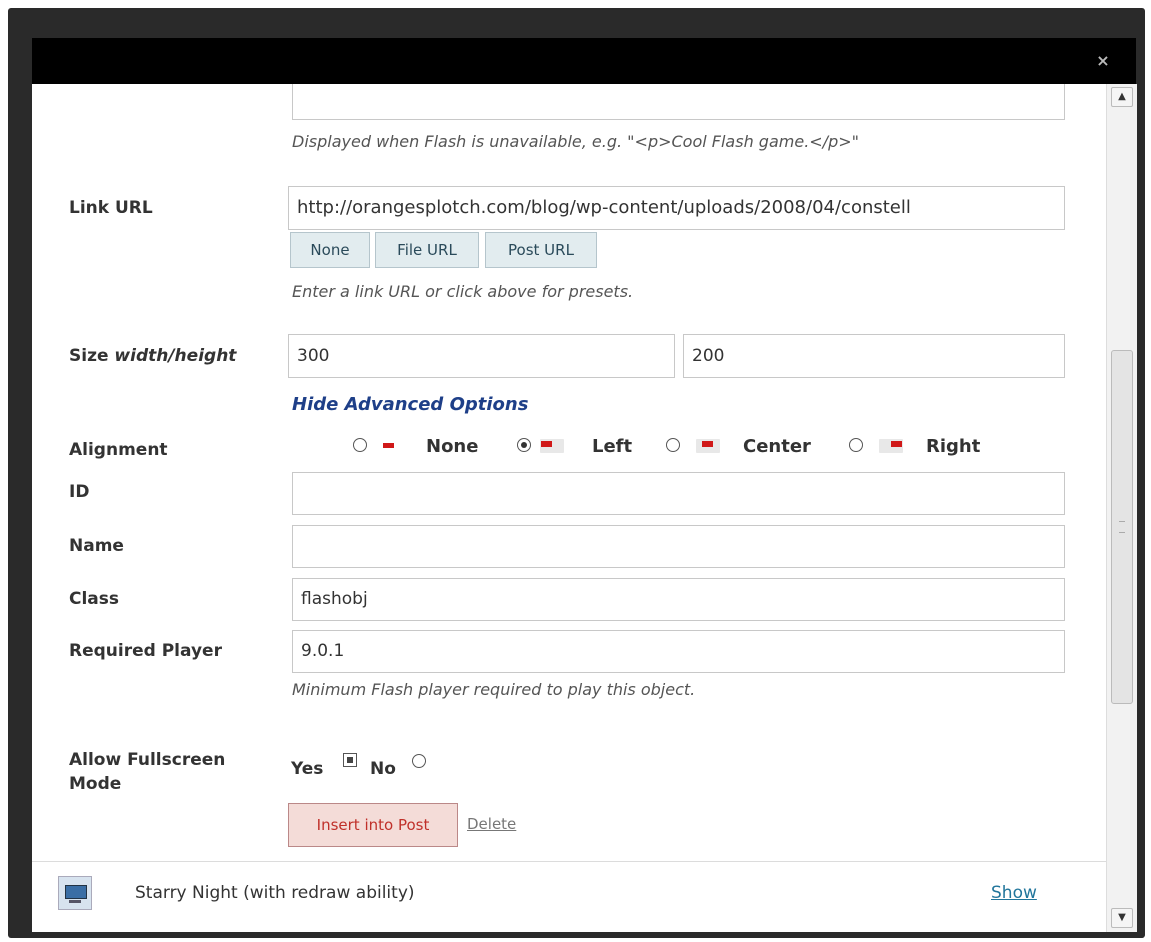 This screenshot has height=942, width=1151. I want to click on class-input: flashobj, so click(678, 599).